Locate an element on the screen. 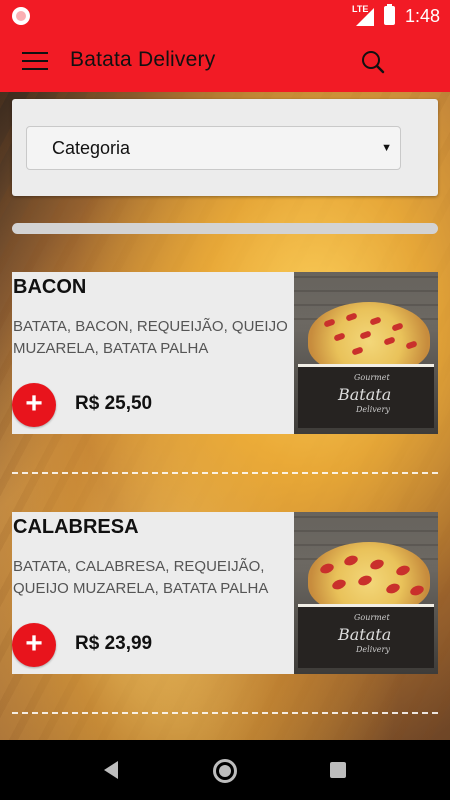  loading-progress-bar is located at coordinates (225, 228).